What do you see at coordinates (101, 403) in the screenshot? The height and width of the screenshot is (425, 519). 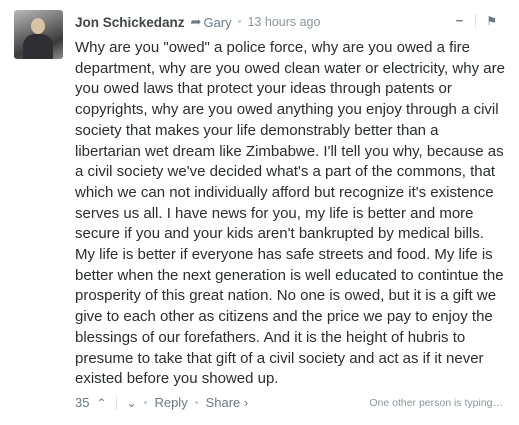 I see `upvote-icon: ⌃` at bounding box center [101, 403].